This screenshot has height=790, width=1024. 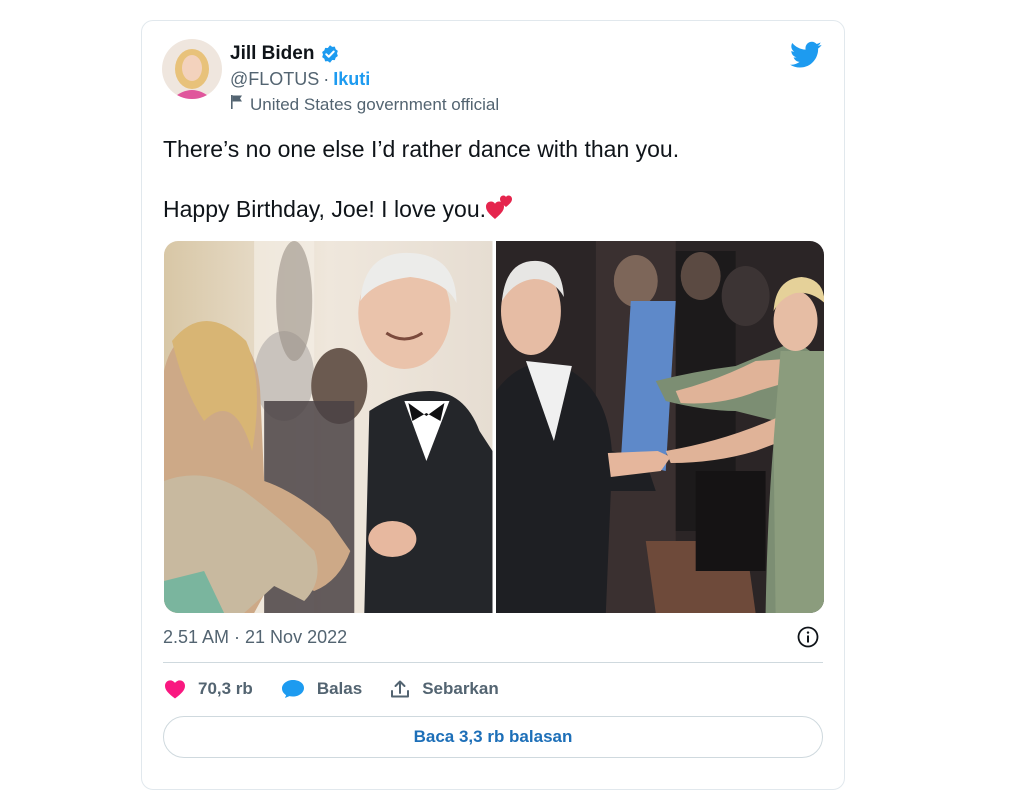 I want to click on reply-bubble-icon, so click(x=293, y=689).